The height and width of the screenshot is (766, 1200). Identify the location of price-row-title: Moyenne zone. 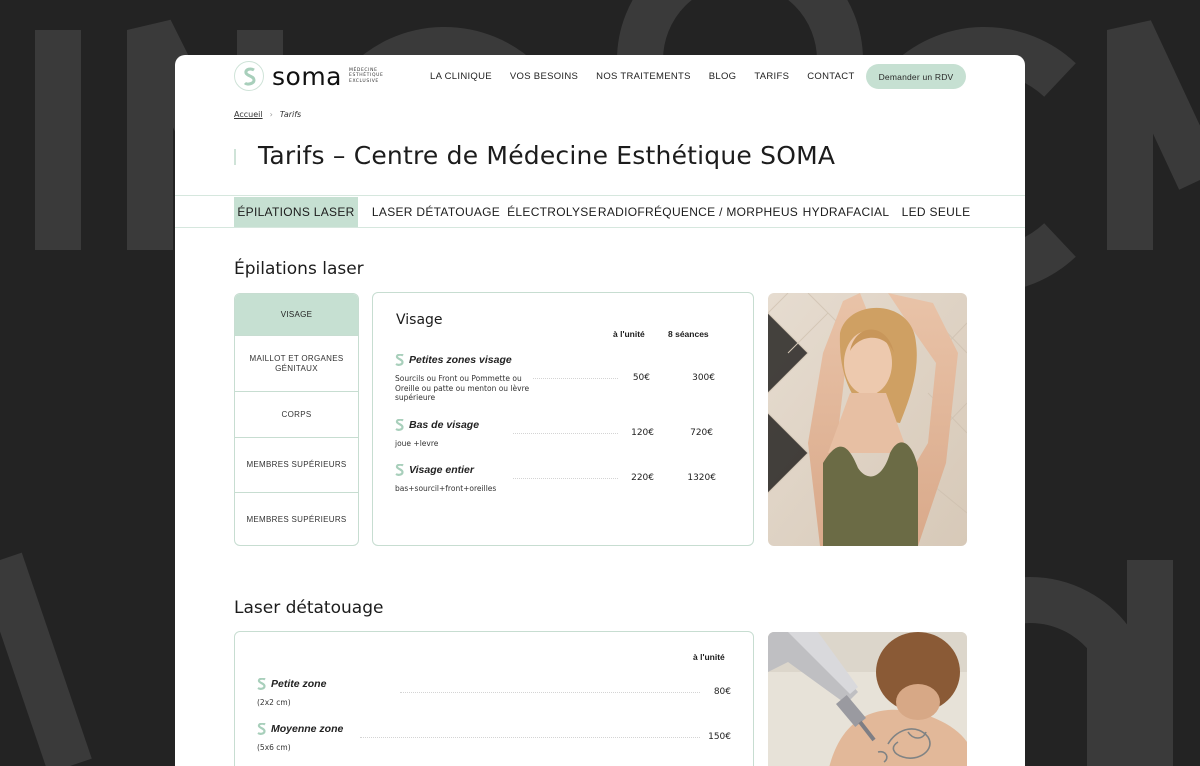
(300, 729).